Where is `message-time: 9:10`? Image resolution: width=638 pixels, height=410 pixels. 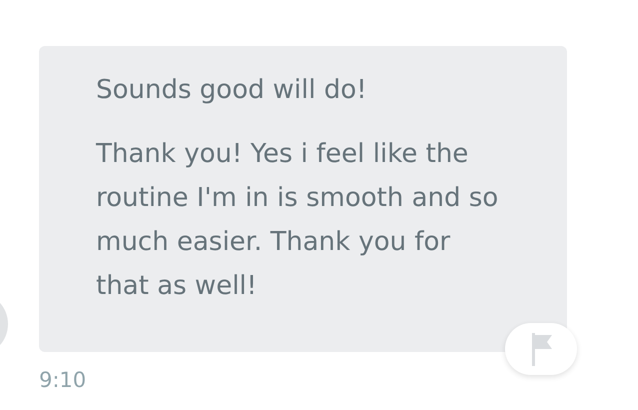 message-time: 9:10 is located at coordinates (63, 380).